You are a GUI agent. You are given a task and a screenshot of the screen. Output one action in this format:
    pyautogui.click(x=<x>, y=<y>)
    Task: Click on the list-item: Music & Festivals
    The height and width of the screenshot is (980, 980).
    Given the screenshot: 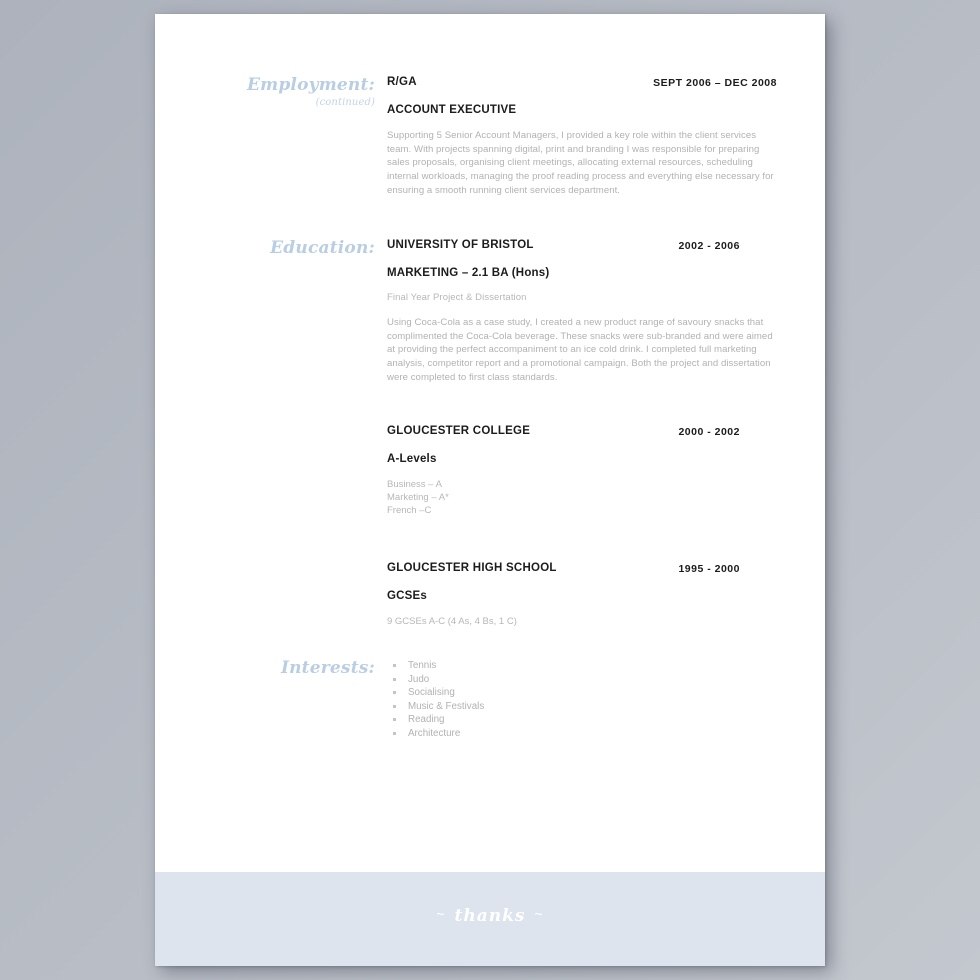 What is the action you would take?
    pyautogui.click(x=586, y=707)
    